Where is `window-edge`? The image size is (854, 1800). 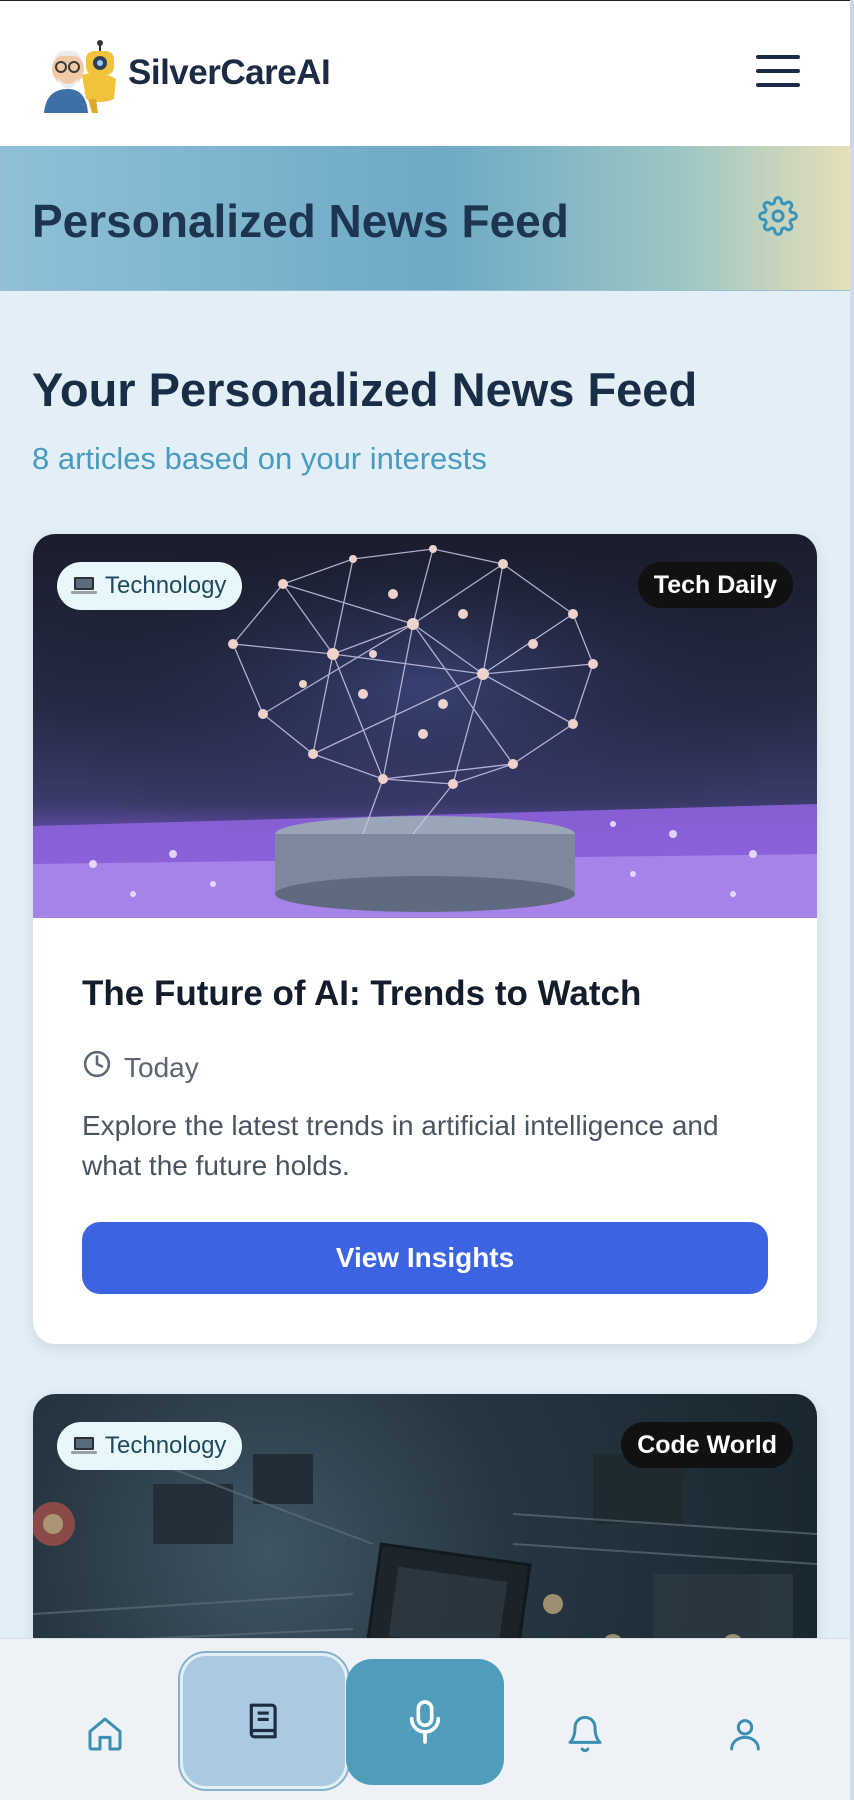 window-edge is located at coordinates (852, 900).